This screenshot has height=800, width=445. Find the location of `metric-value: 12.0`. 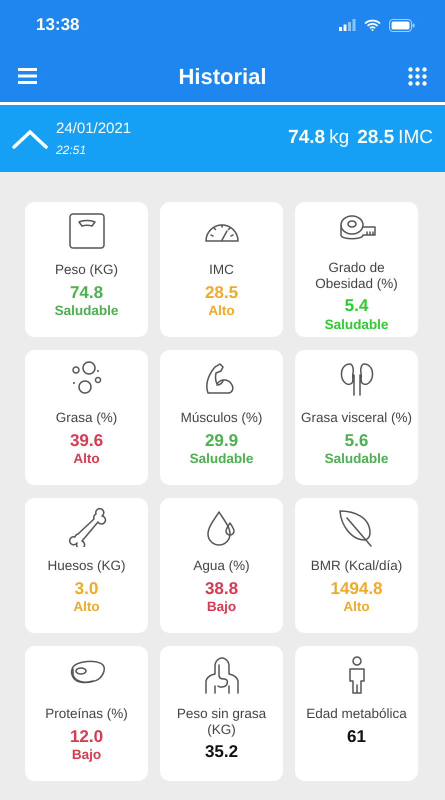

metric-value: 12.0 is located at coordinates (87, 736).